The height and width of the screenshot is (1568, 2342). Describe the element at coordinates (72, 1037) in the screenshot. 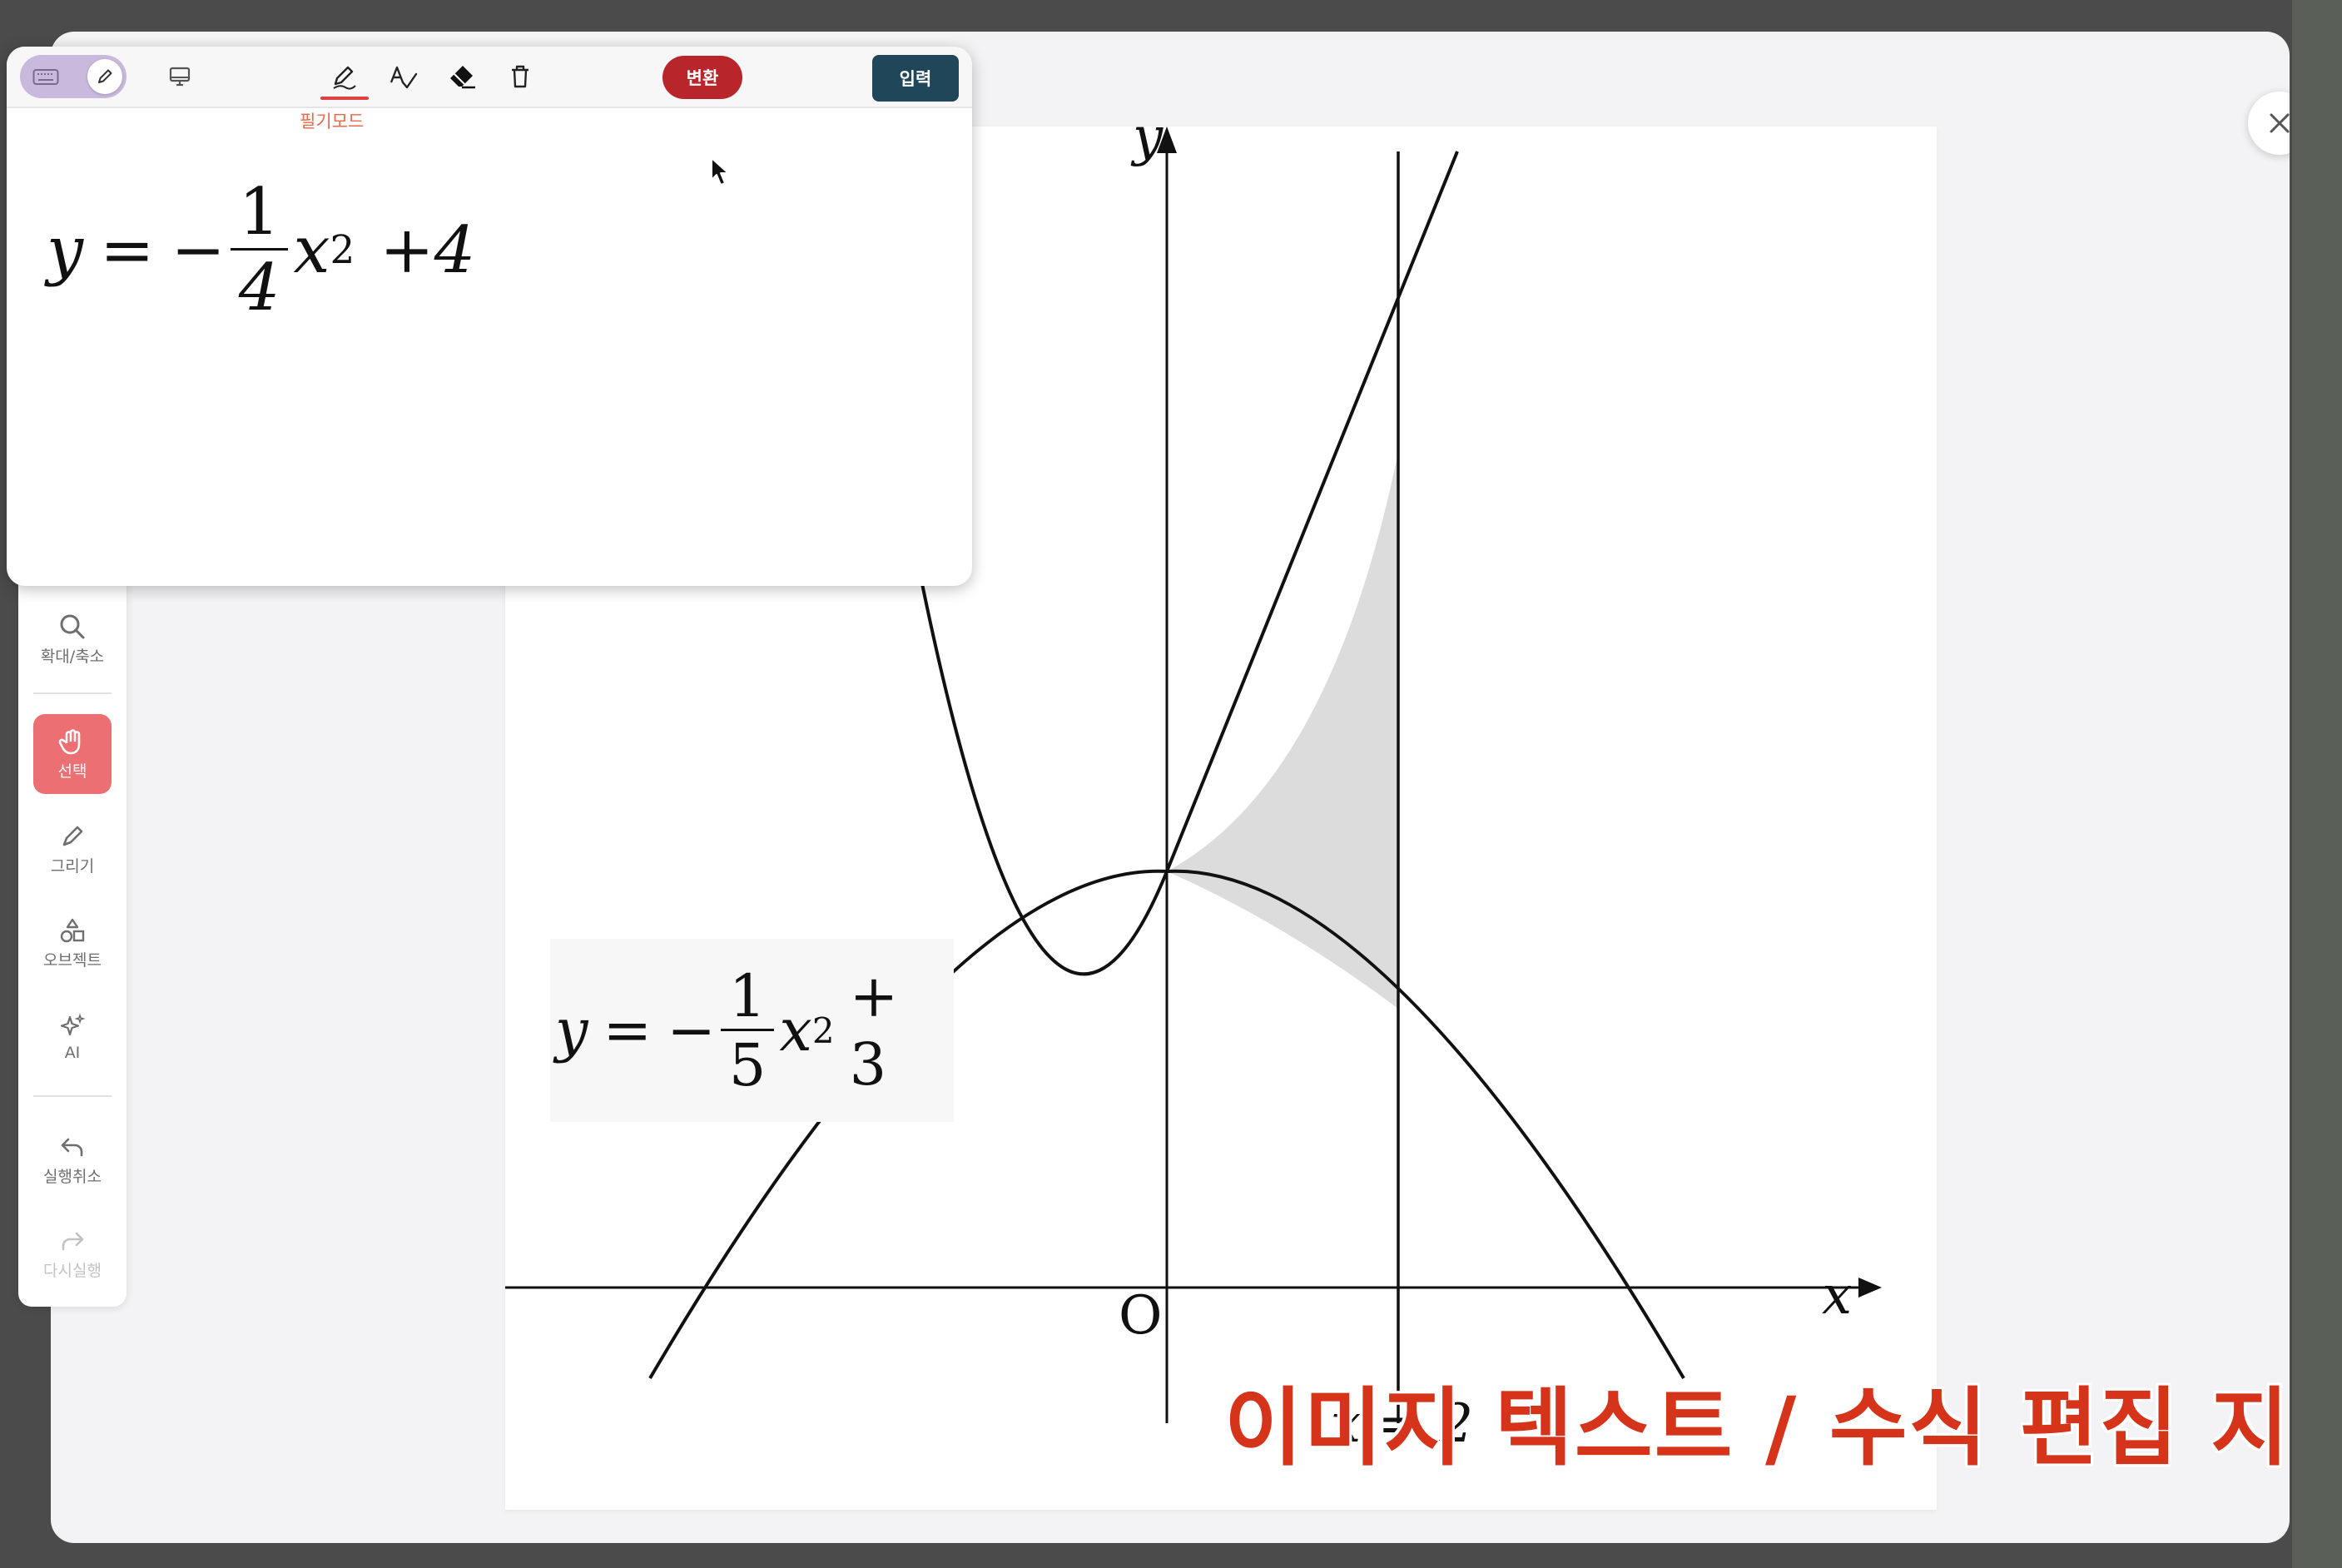

I see `sidebar-item-ai: AI` at that location.